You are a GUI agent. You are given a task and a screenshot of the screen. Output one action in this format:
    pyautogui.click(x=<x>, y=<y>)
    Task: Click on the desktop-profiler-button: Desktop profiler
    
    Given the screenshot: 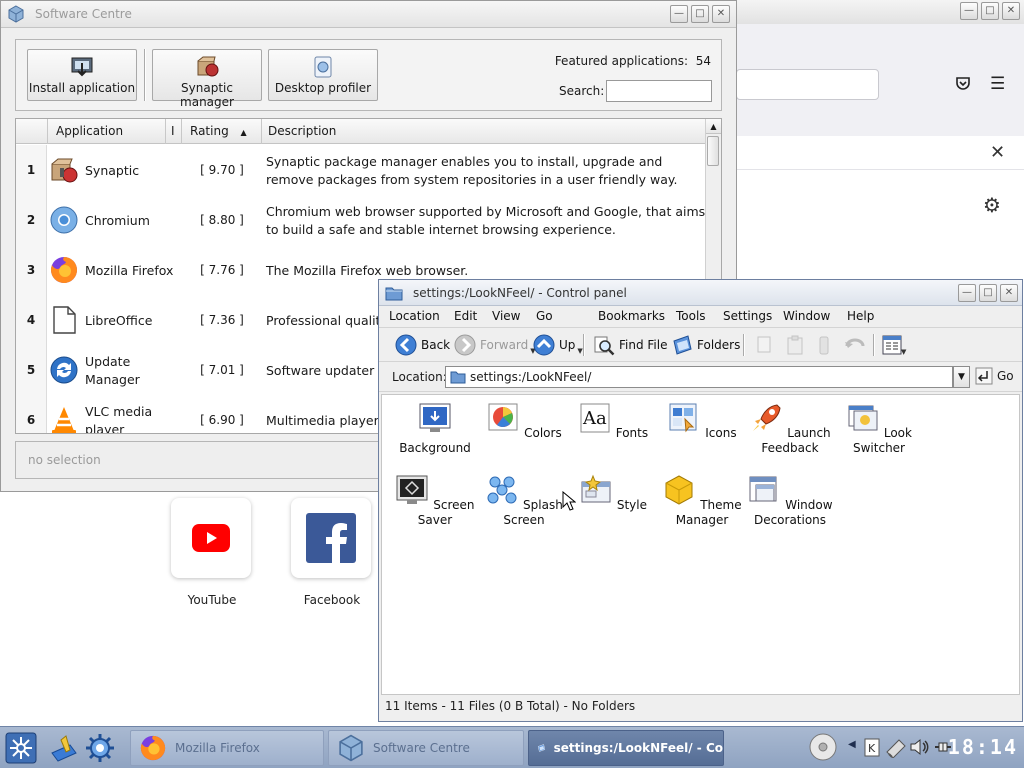 What is the action you would take?
    pyautogui.click(x=323, y=75)
    